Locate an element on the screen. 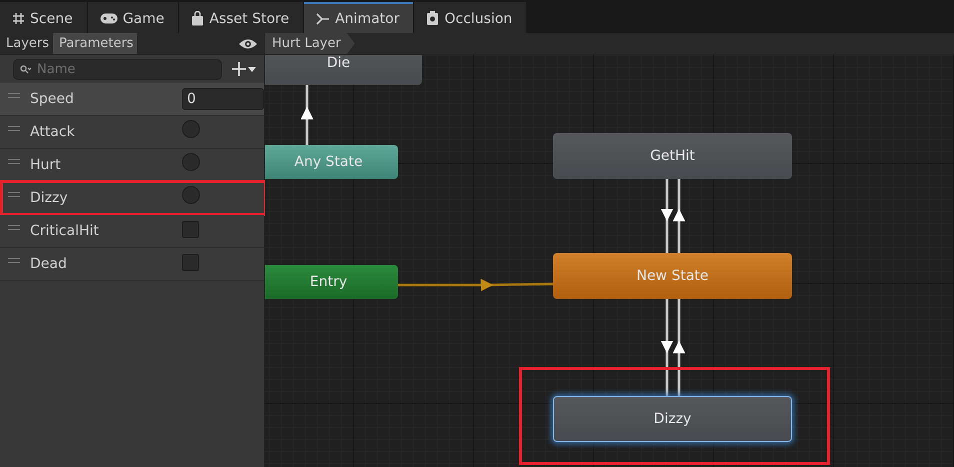 Image resolution: width=954 pixels, height=467 pixels. parameter-name: Dead is located at coordinates (49, 264).